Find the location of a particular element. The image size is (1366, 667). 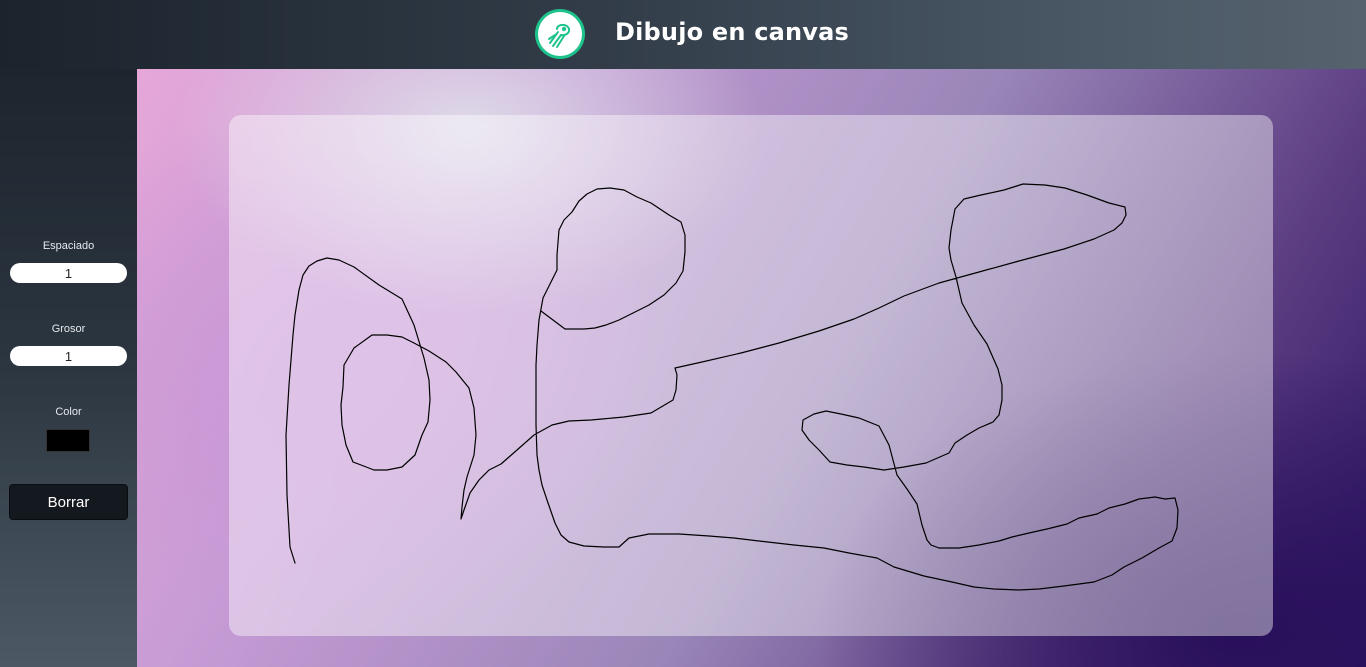

app-header: Dibujo en canvas is located at coordinates (683, 34).